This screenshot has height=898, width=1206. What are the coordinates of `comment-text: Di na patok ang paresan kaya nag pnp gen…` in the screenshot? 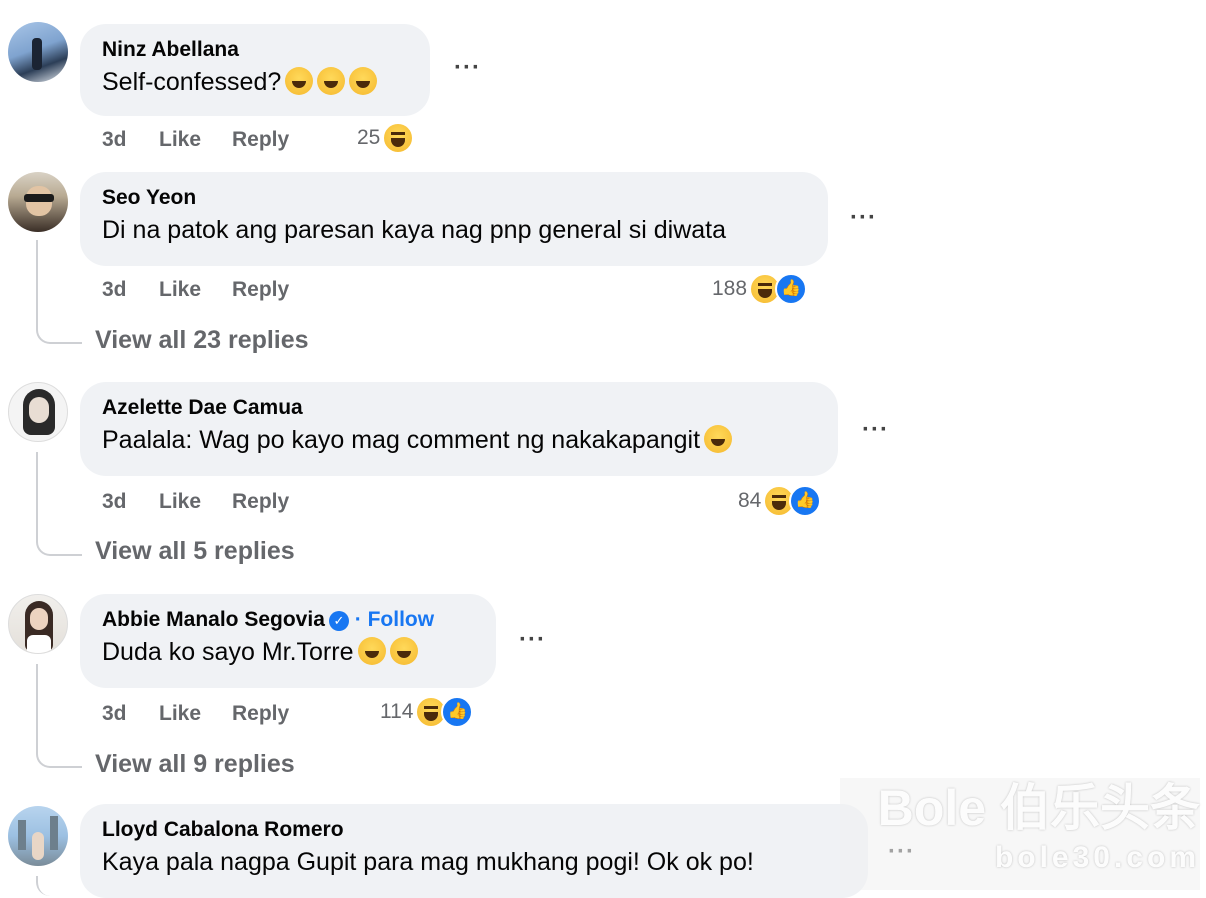 It's located at (414, 230).